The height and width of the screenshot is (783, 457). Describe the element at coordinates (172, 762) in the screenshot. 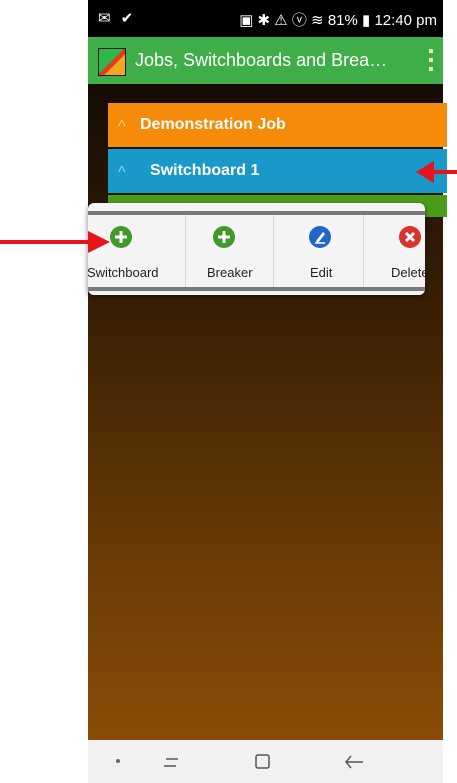

I see `recent-apps-icon` at that location.